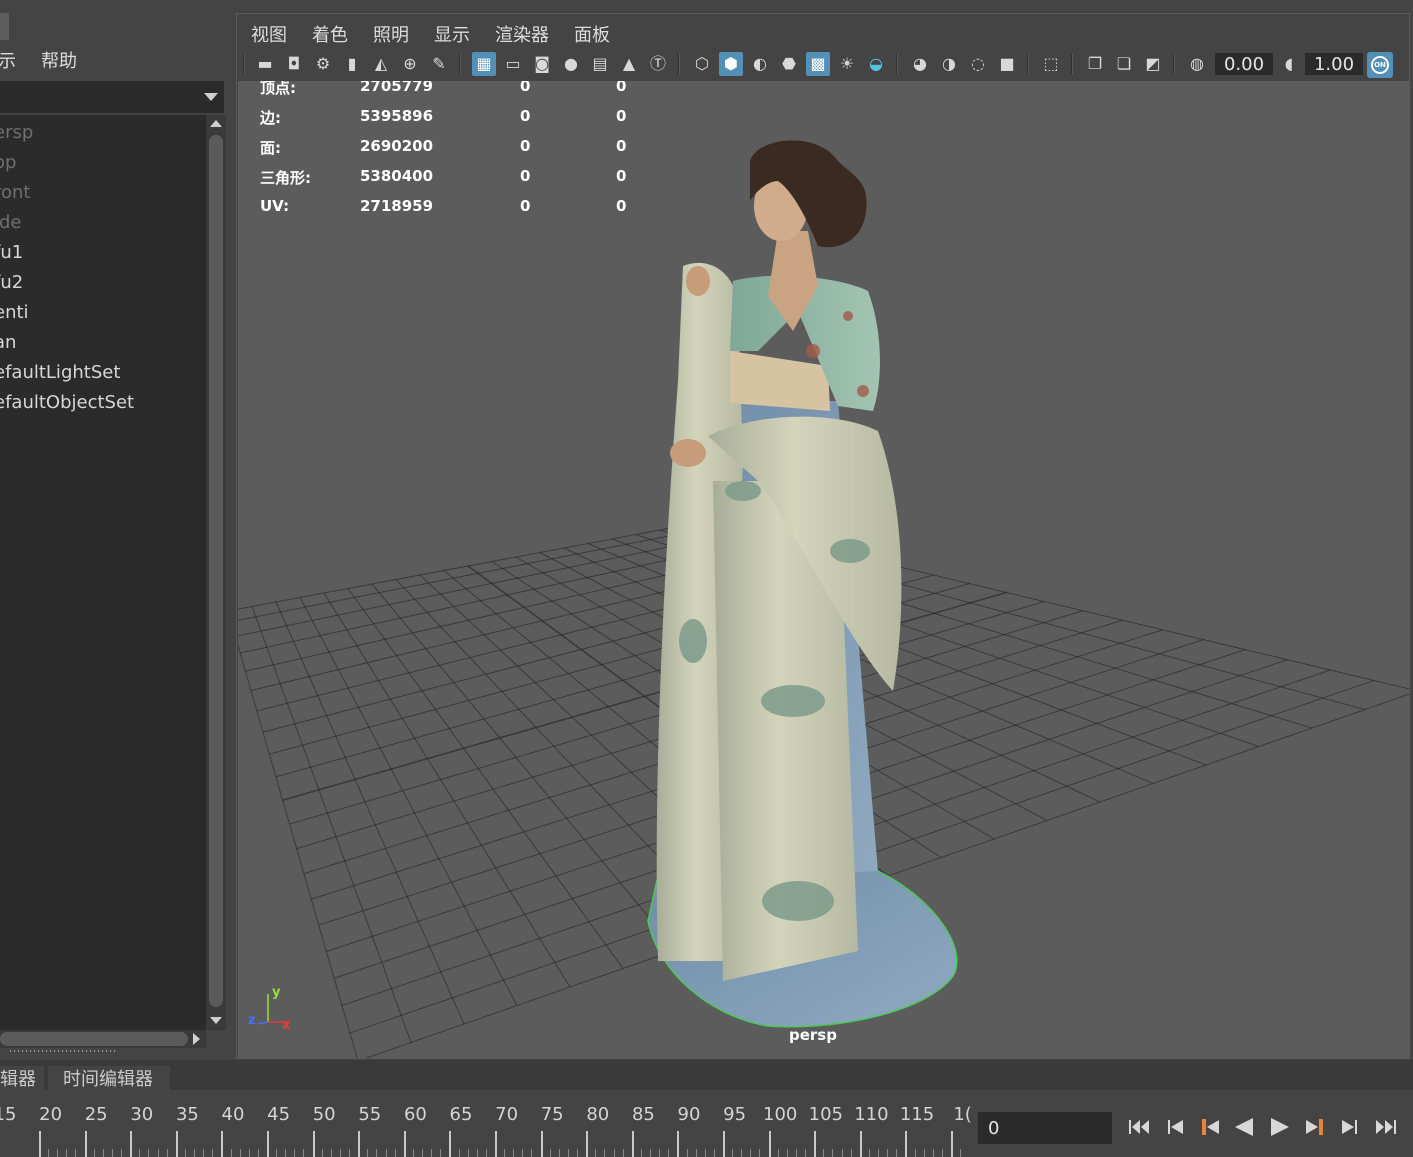  Describe the element at coordinates (658, 64) in the screenshot. I see `safe-title-icon: Ⓣ` at that location.